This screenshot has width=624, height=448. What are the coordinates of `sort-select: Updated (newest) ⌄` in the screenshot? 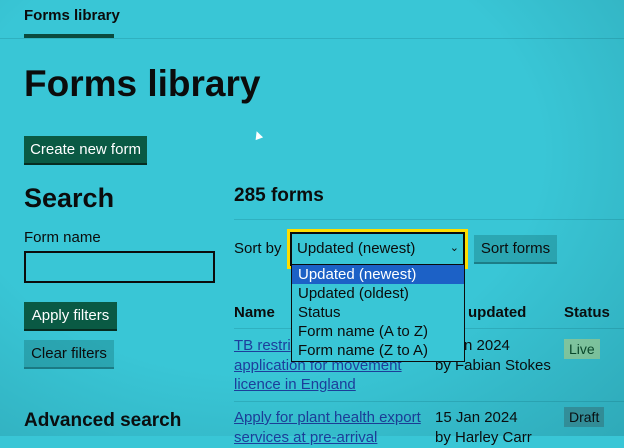 It's located at (377, 249).